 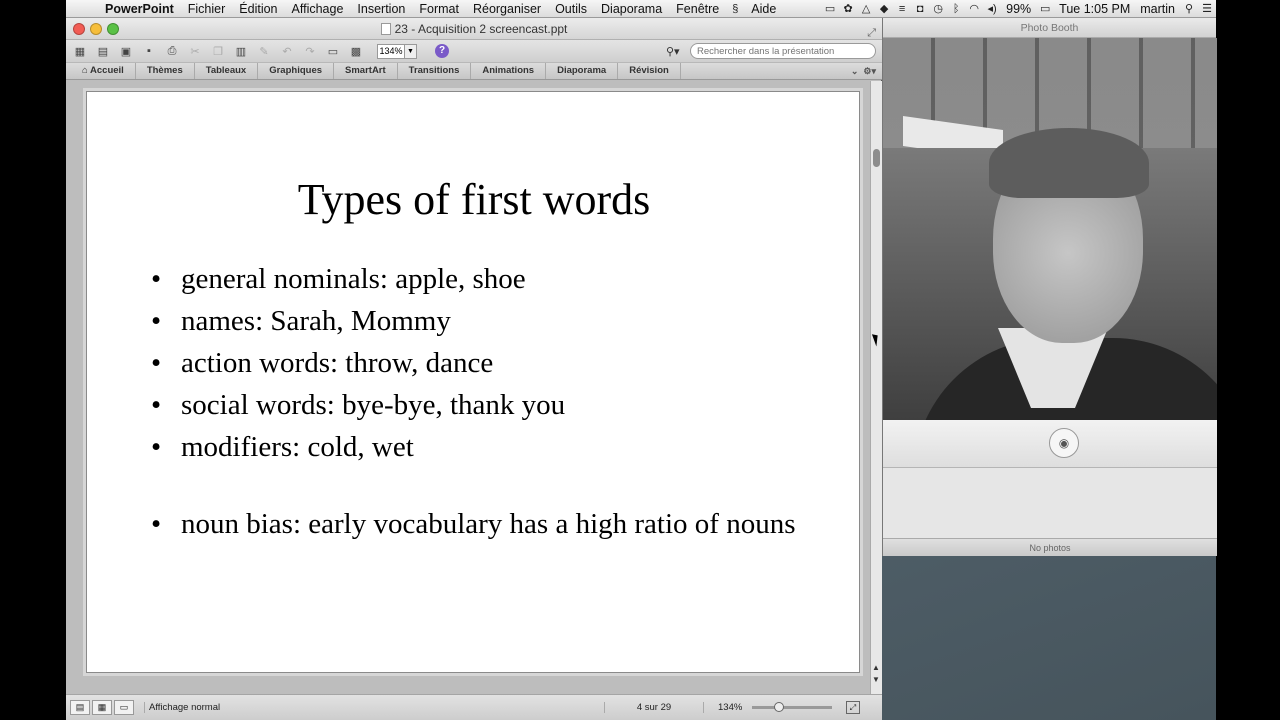 I want to click on letterbox-right, so click(x=1248, y=360).